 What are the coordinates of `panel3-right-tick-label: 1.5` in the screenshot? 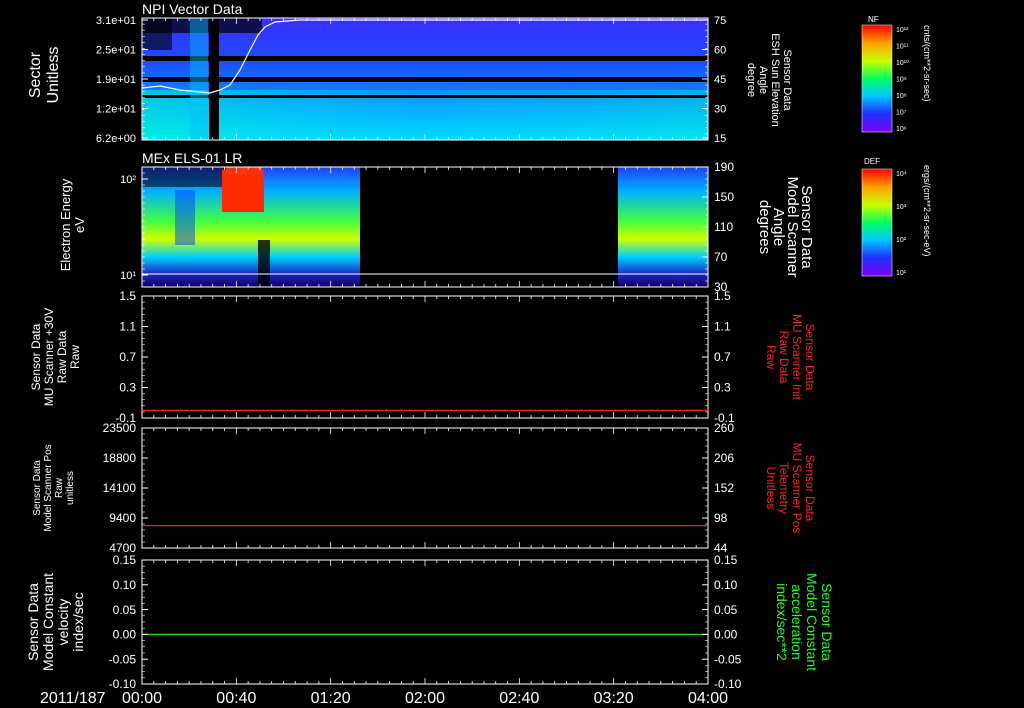 It's located at (722, 296).